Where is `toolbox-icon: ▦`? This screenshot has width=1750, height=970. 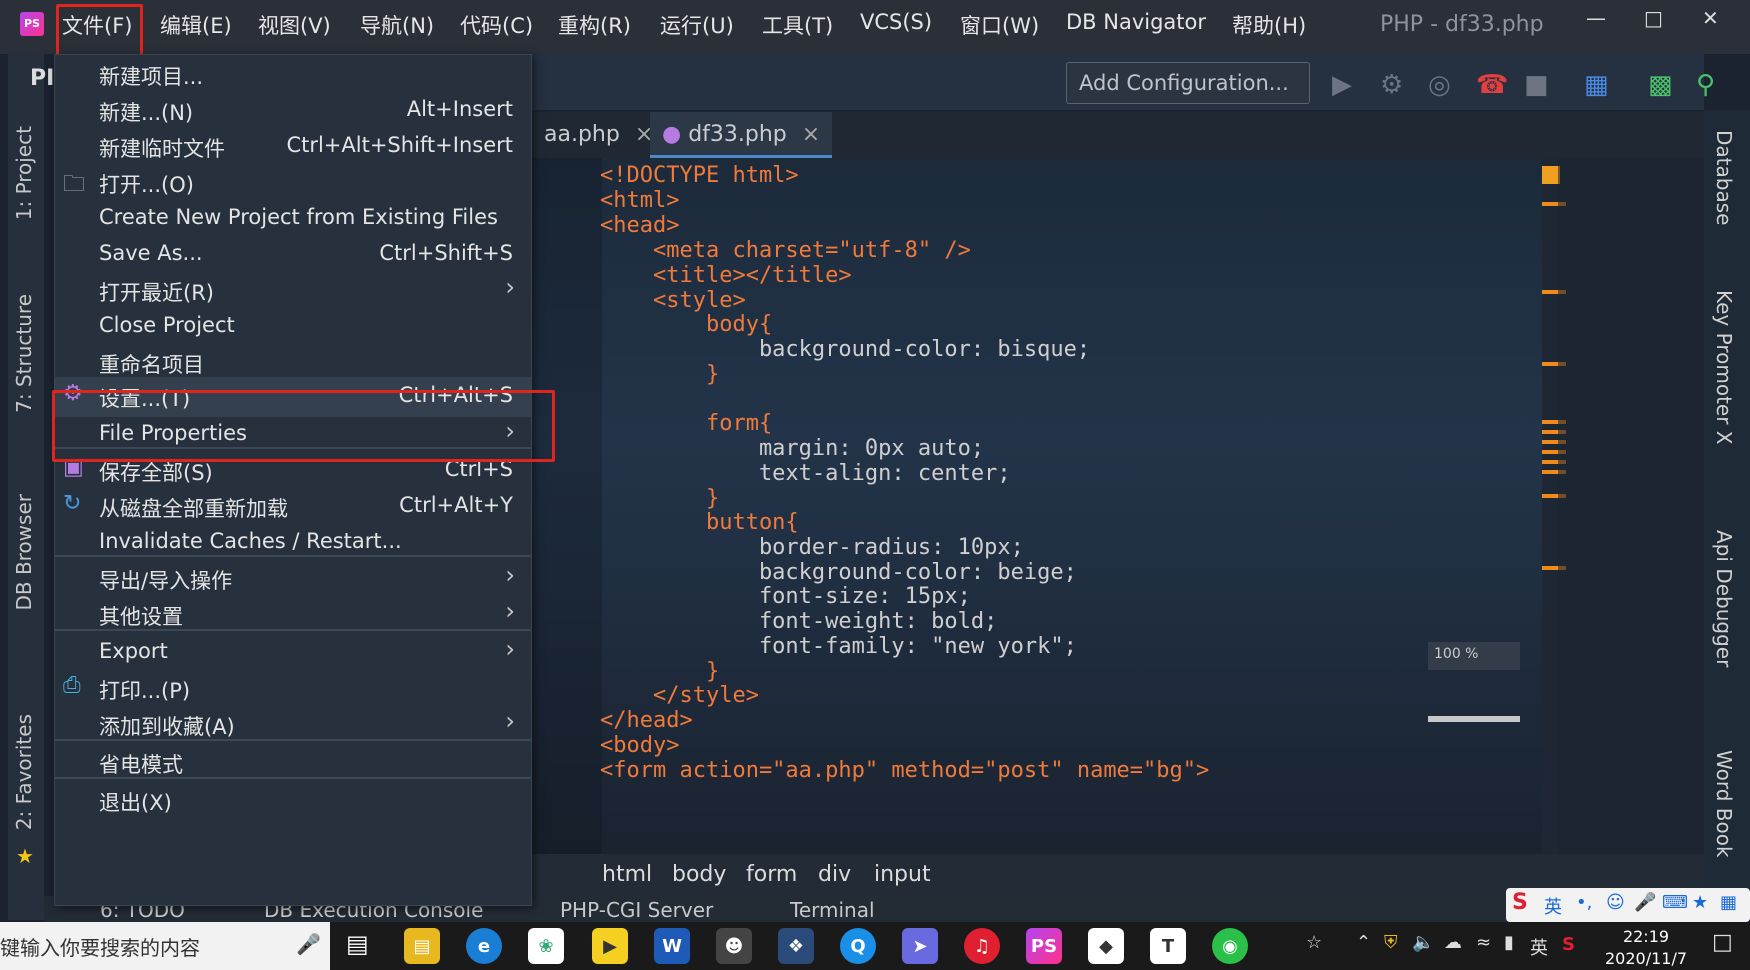
toolbox-icon: ▦ is located at coordinates (1728, 902).